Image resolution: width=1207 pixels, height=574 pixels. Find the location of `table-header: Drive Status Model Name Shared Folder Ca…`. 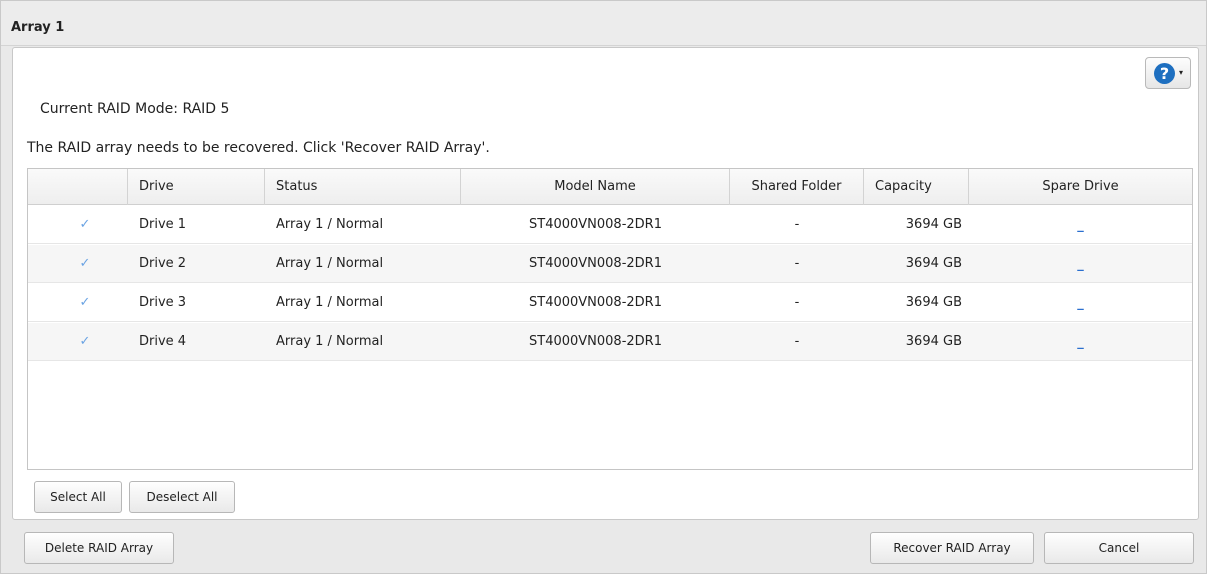

table-header: Drive Status Model Name Shared Folder Ca… is located at coordinates (610, 187).